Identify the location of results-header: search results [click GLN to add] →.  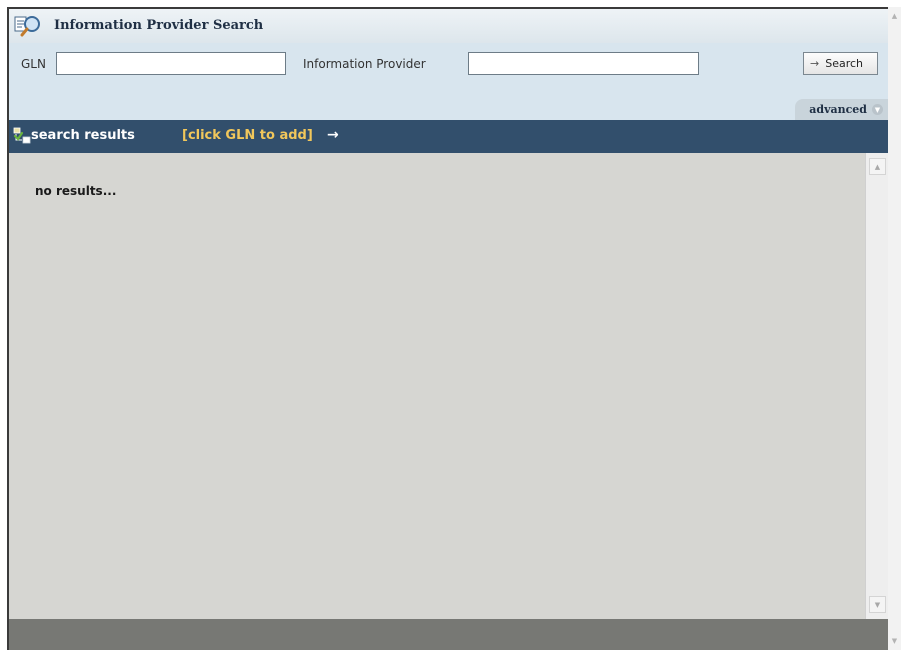
(448, 136).